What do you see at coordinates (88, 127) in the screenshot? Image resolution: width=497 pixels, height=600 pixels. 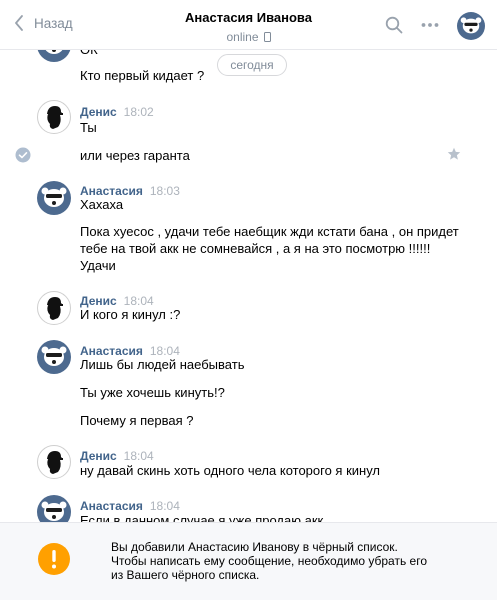 I see `message-text: Ты` at bounding box center [88, 127].